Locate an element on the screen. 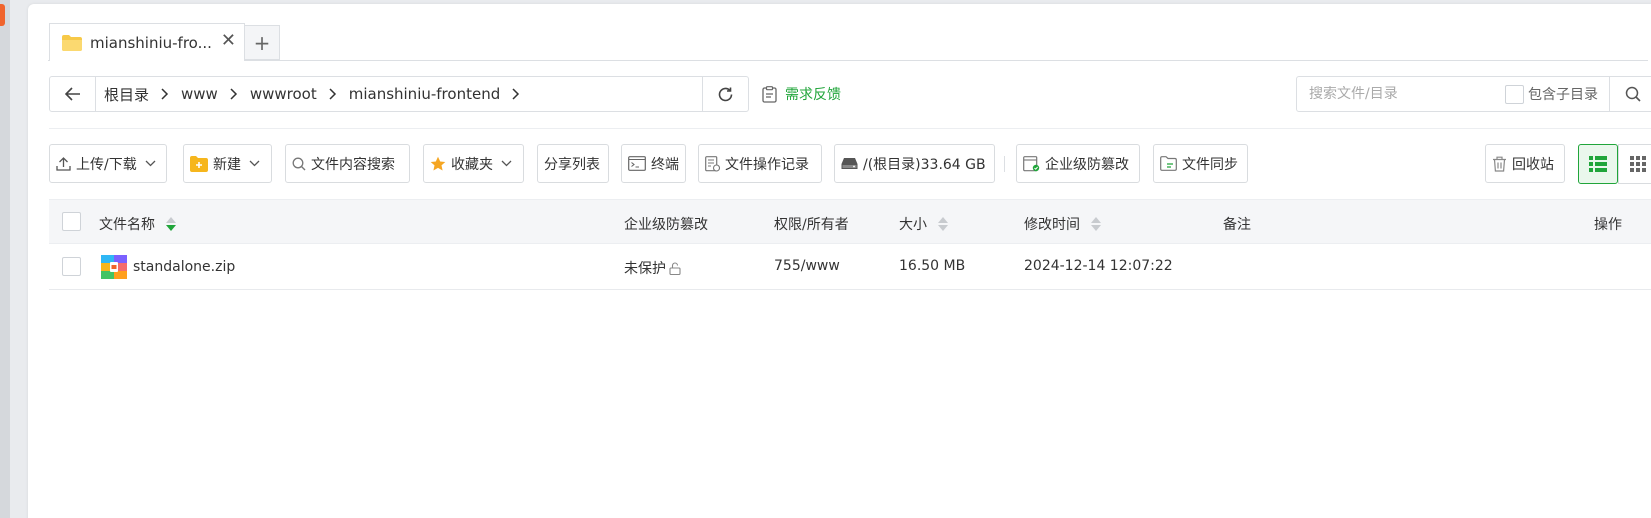  refresh-button is located at coordinates (725, 94).